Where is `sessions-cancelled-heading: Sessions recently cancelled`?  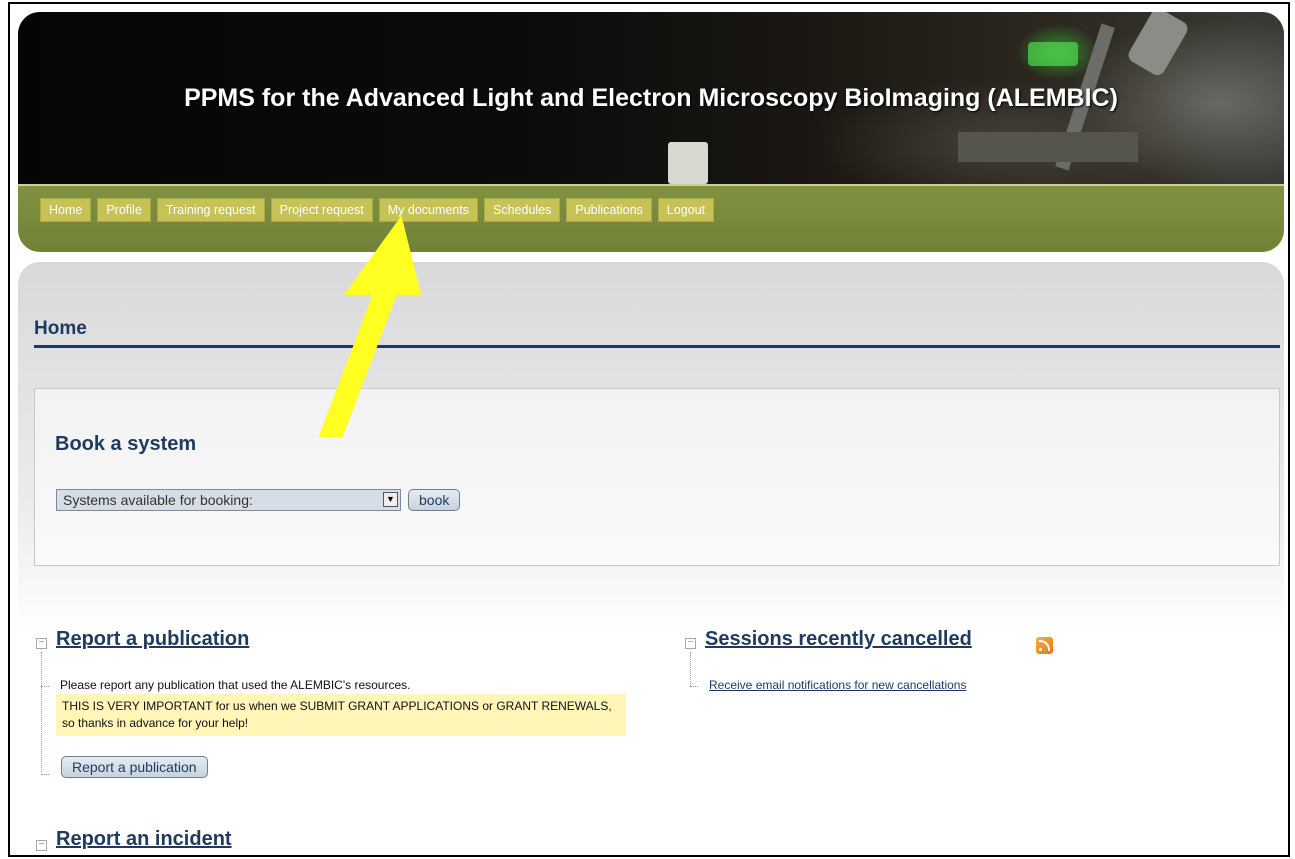 sessions-cancelled-heading: Sessions recently cancelled is located at coordinates (838, 639).